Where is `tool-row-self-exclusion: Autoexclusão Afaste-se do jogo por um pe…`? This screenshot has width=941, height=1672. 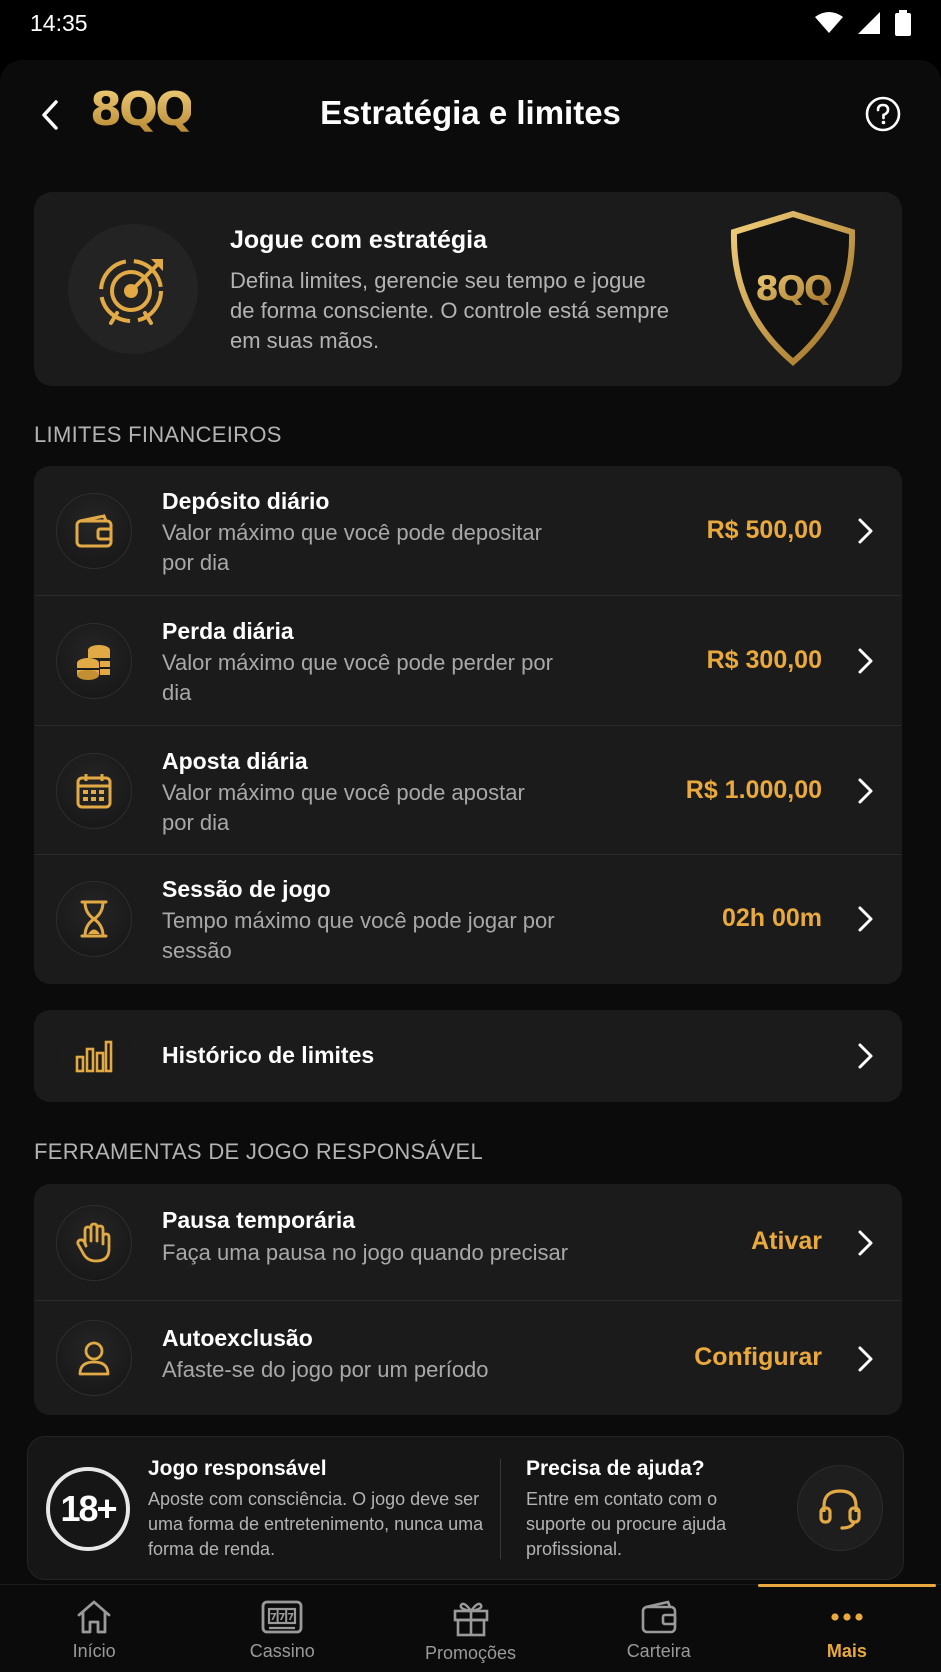
tool-row-self-exclusion: Autoexclusão Afaste-se do jogo por um pe… is located at coordinates (468, 1358).